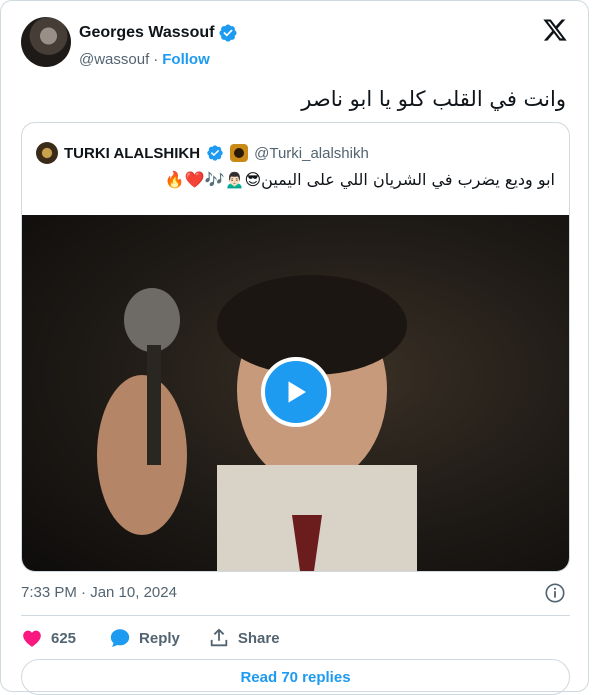  What do you see at coordinates (48, 638) in the screenshot?
I see `like-button: 625` at bounding box center [48, 638].